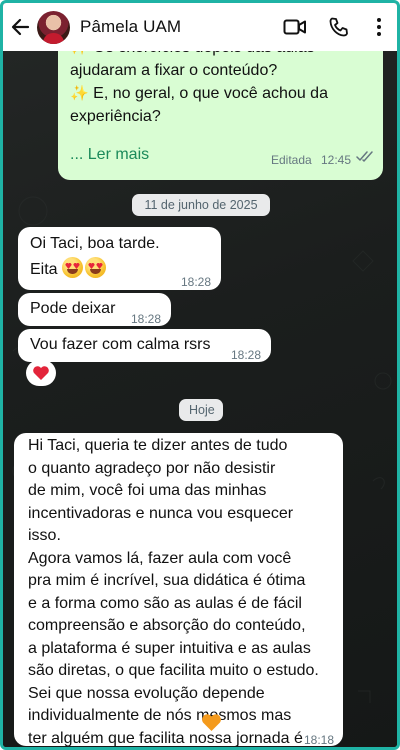  What do you see at coordinates (319, 740) in the screenshot?
I see `message-time: 18:18` at bounding box center [319, 740].